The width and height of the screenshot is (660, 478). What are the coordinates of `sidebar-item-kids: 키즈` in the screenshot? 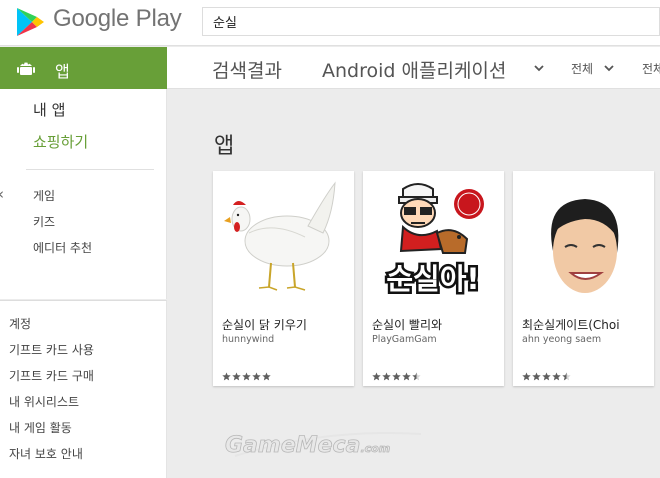 It's located at (44, 221).